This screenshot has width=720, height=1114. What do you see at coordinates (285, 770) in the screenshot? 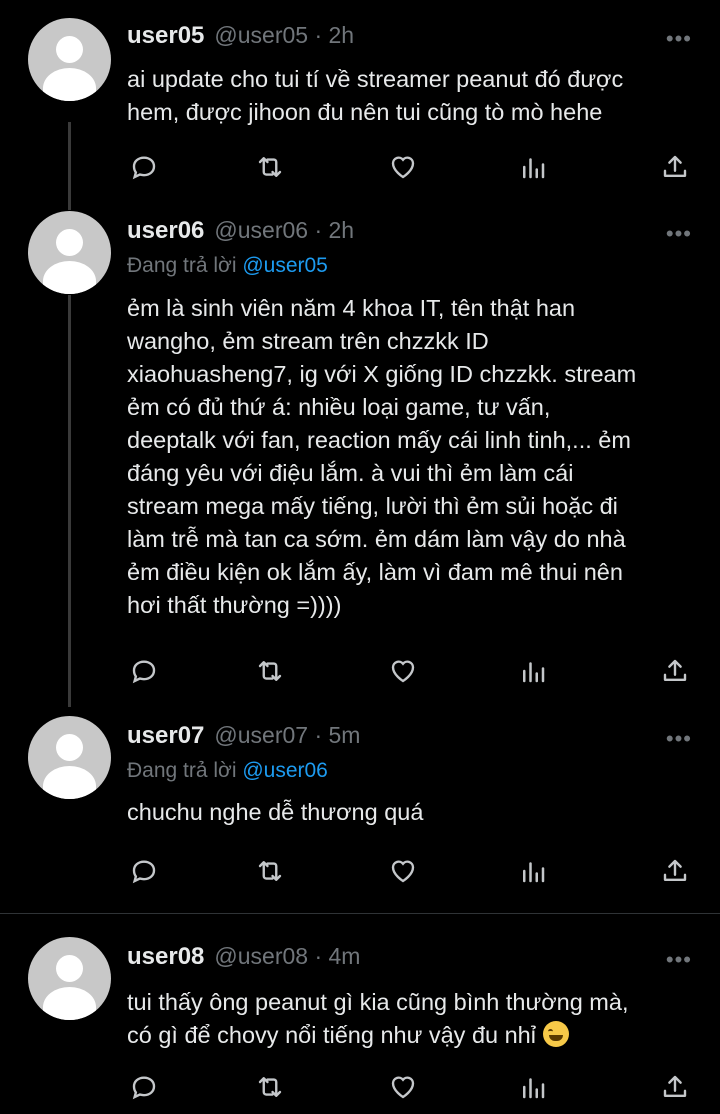
I see `reply-mention: @user06` at bounding box center [285, 770].